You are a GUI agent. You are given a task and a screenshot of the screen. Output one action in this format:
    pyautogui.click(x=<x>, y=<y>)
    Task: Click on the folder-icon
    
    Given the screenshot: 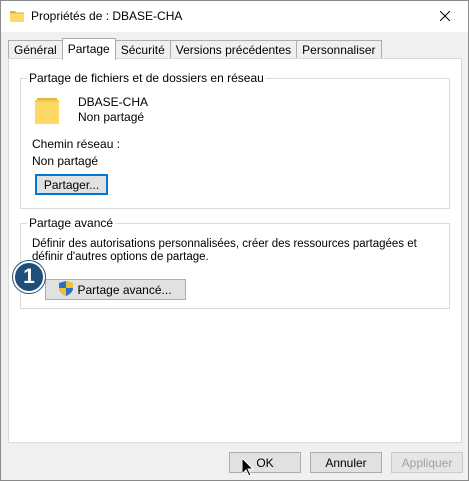 What is the action you would take?
    pyautogui.click(x=17, y=17)
    